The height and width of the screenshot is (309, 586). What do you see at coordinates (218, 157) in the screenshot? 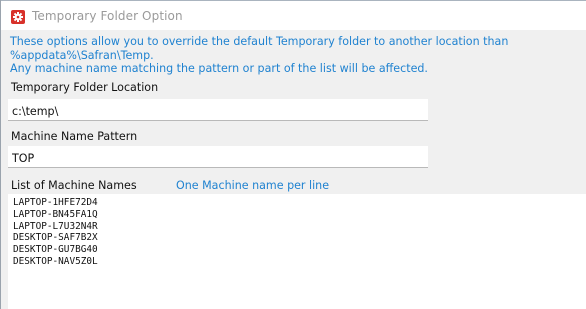
I see `machine-name-pattern-input` at bounding box center [218, 157].